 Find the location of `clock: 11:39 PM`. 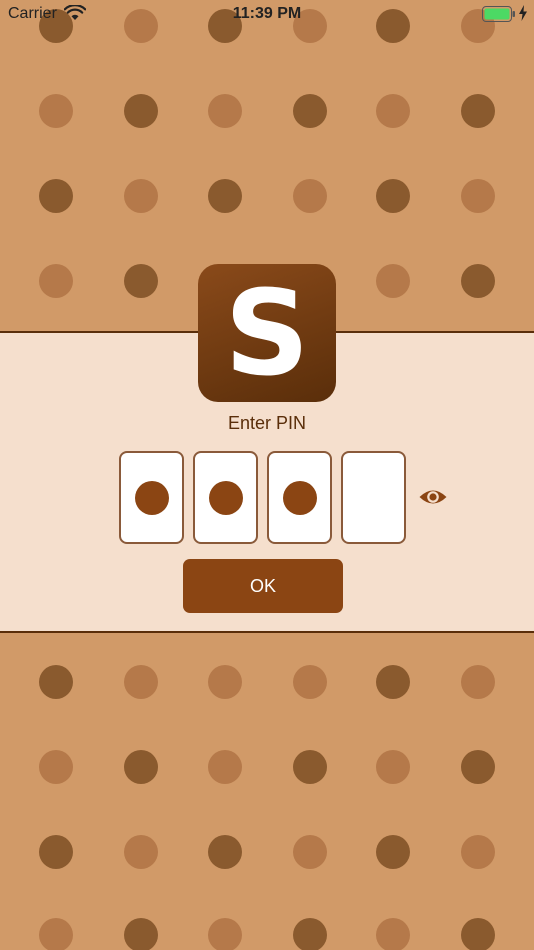

clock: 11:39 PM is located at coordinates (267, 13).